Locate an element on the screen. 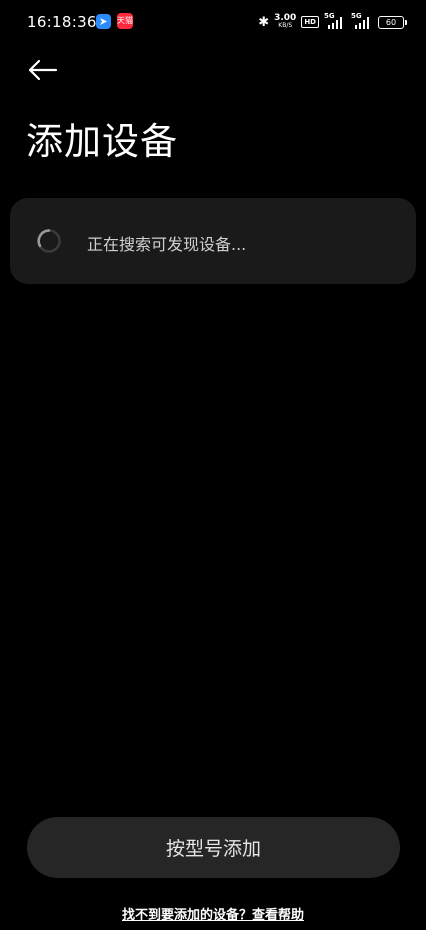 The image size is (426, 930). back-button is located at coordinates (44, 70).